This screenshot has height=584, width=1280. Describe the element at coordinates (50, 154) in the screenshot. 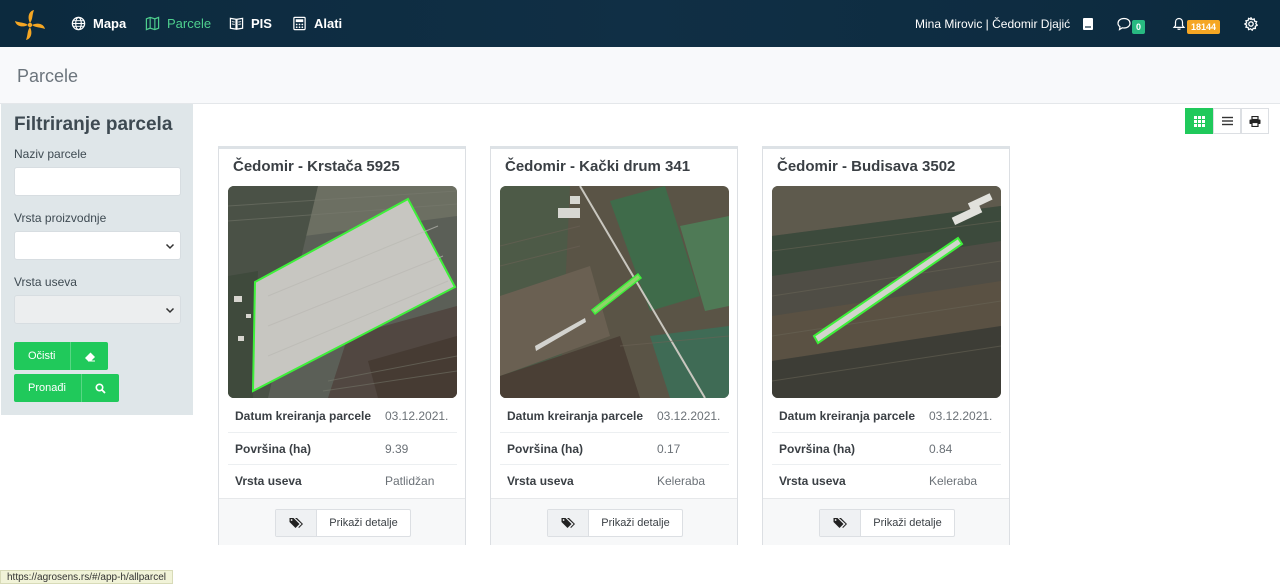

I see `parcel-name-label: Naziv parcele` at that location.